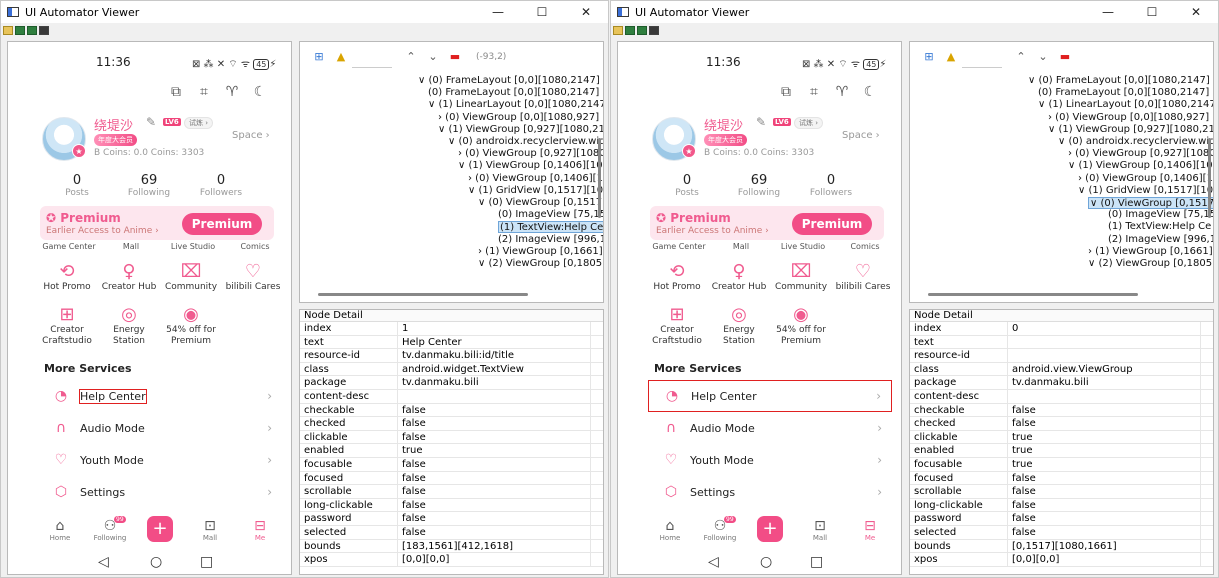 The width and height of the screenshot is (1219, 578). Describe the element at coordinates (1125, 105) in the screenshot. I see `tree-node: ∨ (1) LinearLayout [0,0][1080,2147]` at that location.